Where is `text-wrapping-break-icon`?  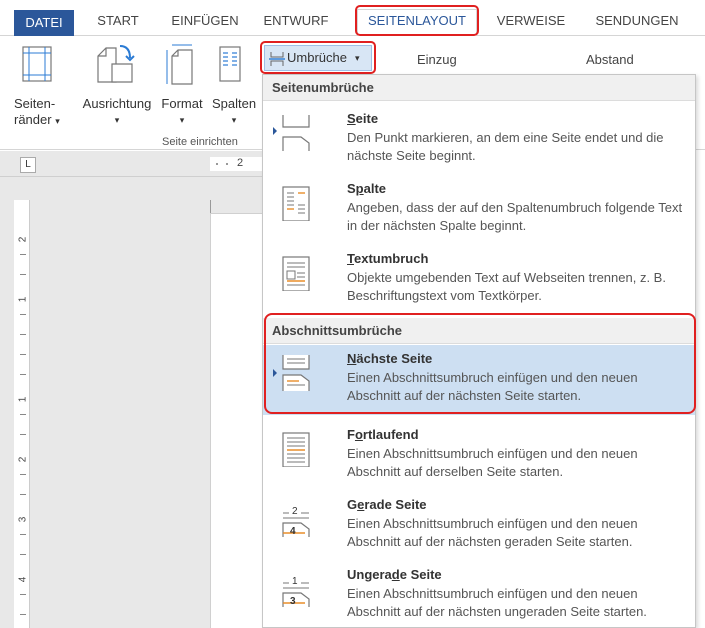 text-wrapping-break-icon is located at coordinates (296, 273).